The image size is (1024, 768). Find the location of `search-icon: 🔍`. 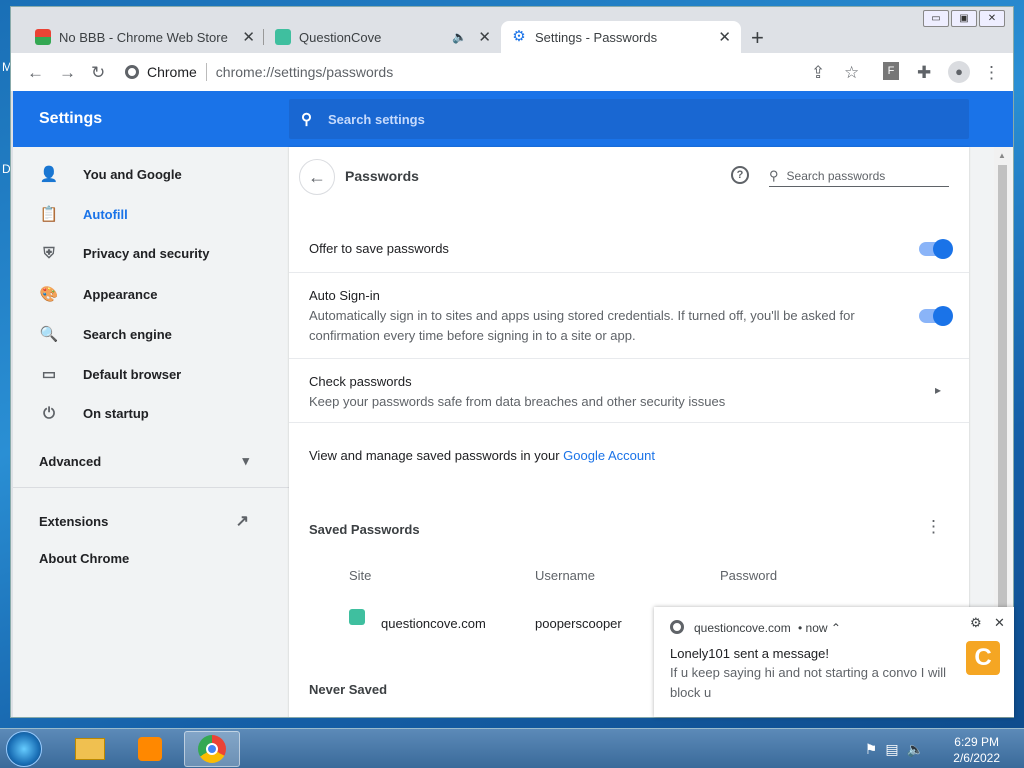

search-icon: 🔍 is located at coordinates (49, 334).